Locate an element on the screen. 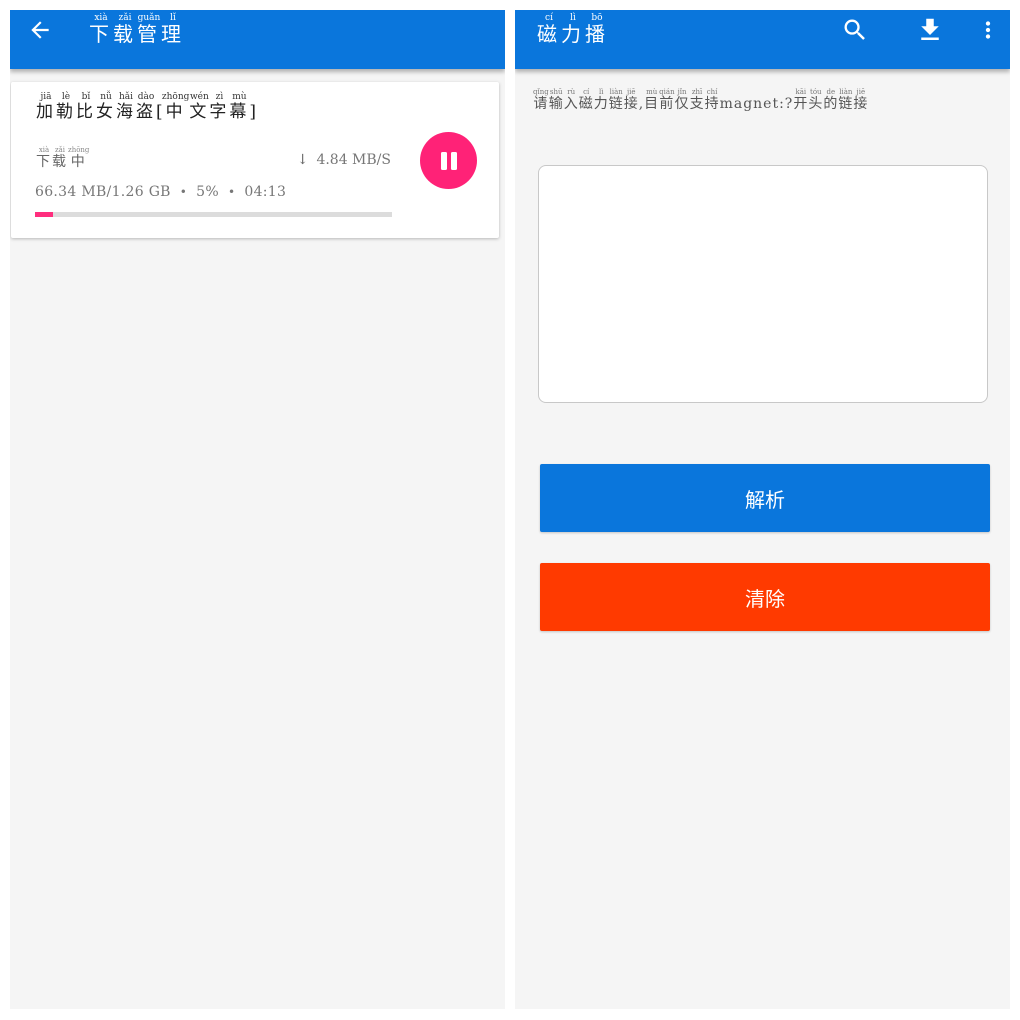 The image size is (1020, 1020). task-status: 下xià载zǎi中zhōng is located at coordinates (62, 158).